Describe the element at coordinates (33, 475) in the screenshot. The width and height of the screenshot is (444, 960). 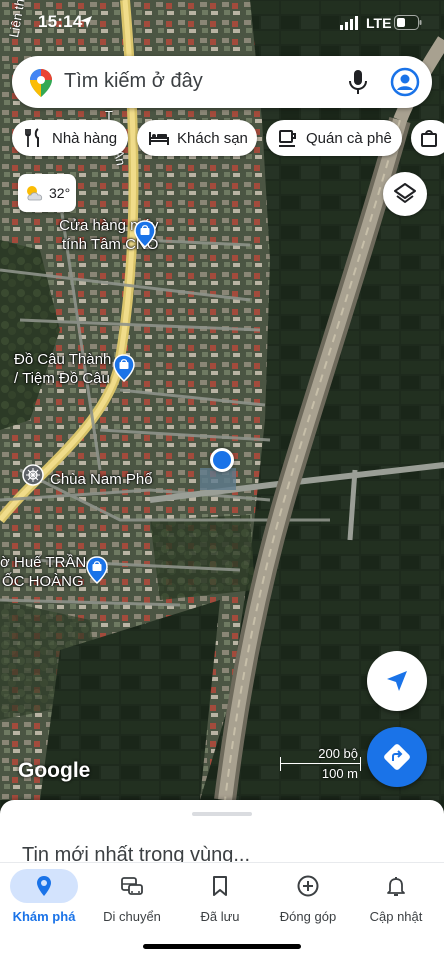
I see `temple-pin-icon` at that location.